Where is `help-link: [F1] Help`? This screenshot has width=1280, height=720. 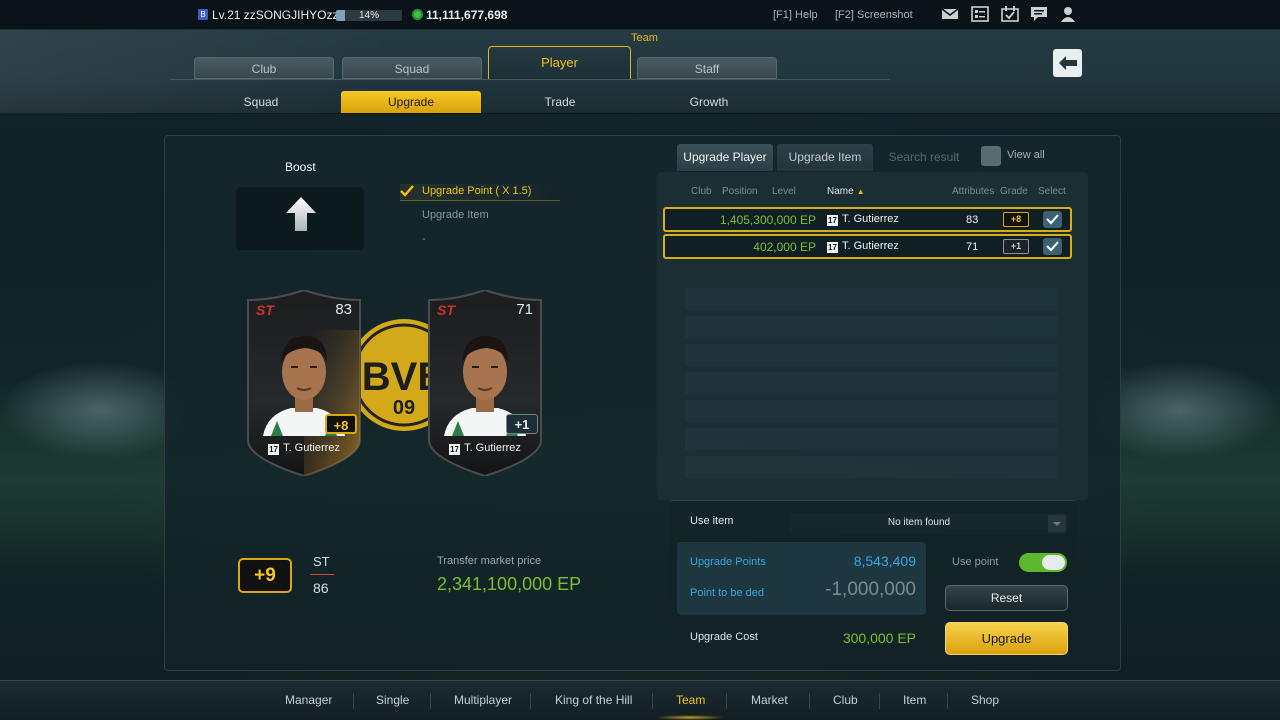 help-link: [F1] Help is located at coordinates (795, 15).